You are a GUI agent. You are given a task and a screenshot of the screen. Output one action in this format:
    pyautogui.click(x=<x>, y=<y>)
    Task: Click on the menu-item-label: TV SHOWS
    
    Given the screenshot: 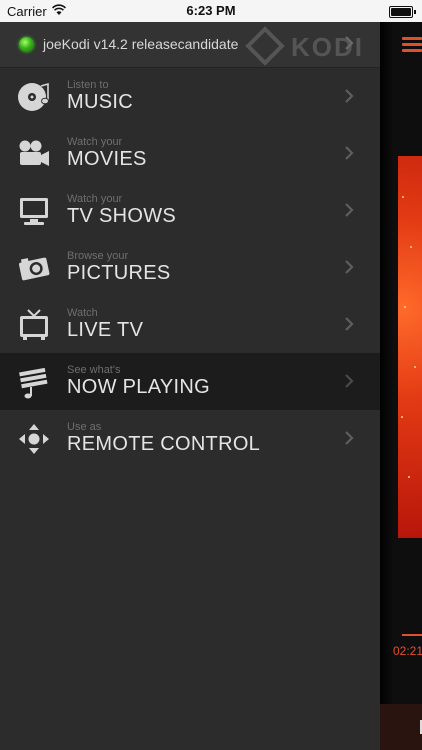 What is the action you would take?
    pyautogui.click(x=122, y=216)
    